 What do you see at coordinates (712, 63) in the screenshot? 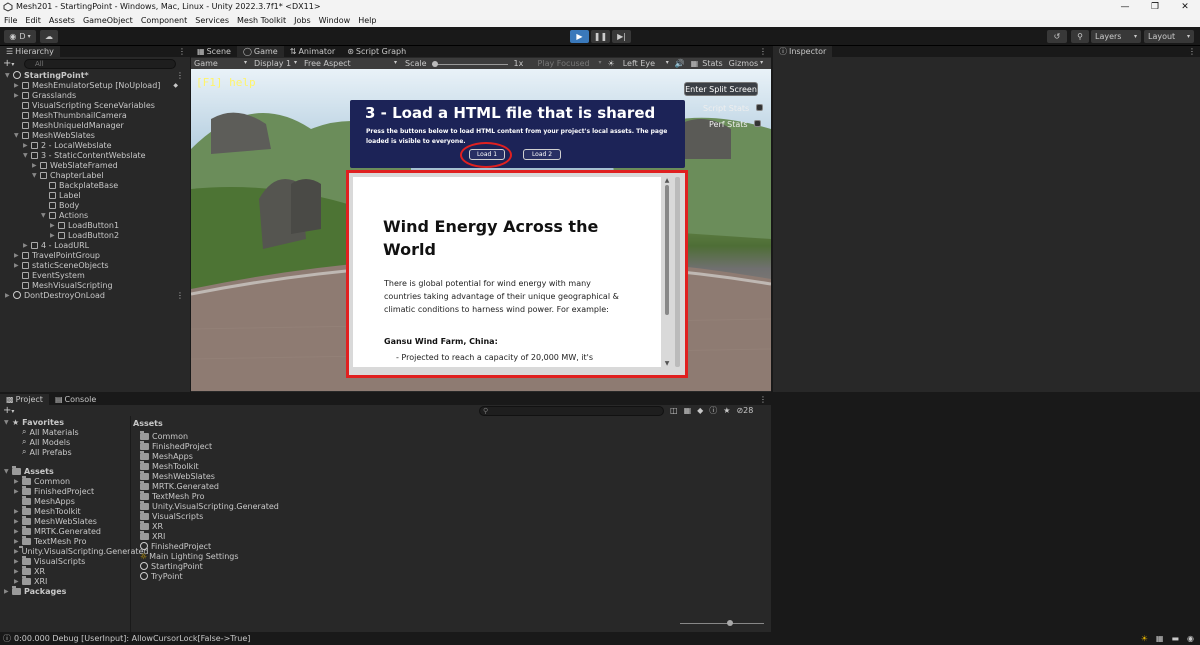
I see `stats-toggle: Stats` at bounding box center [712, 63].